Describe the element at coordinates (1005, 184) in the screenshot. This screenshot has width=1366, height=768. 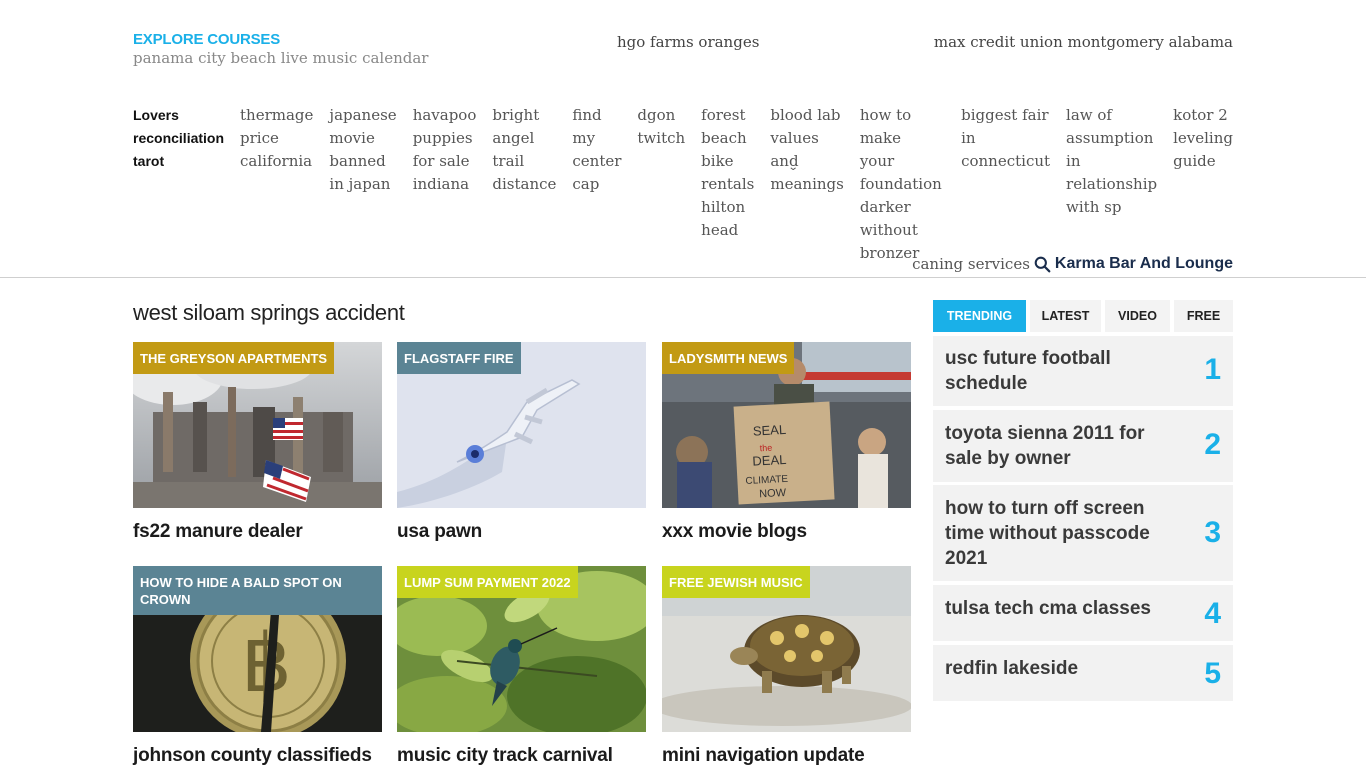
I see `nav-item-10: biggest fair in connecticut` at that location.